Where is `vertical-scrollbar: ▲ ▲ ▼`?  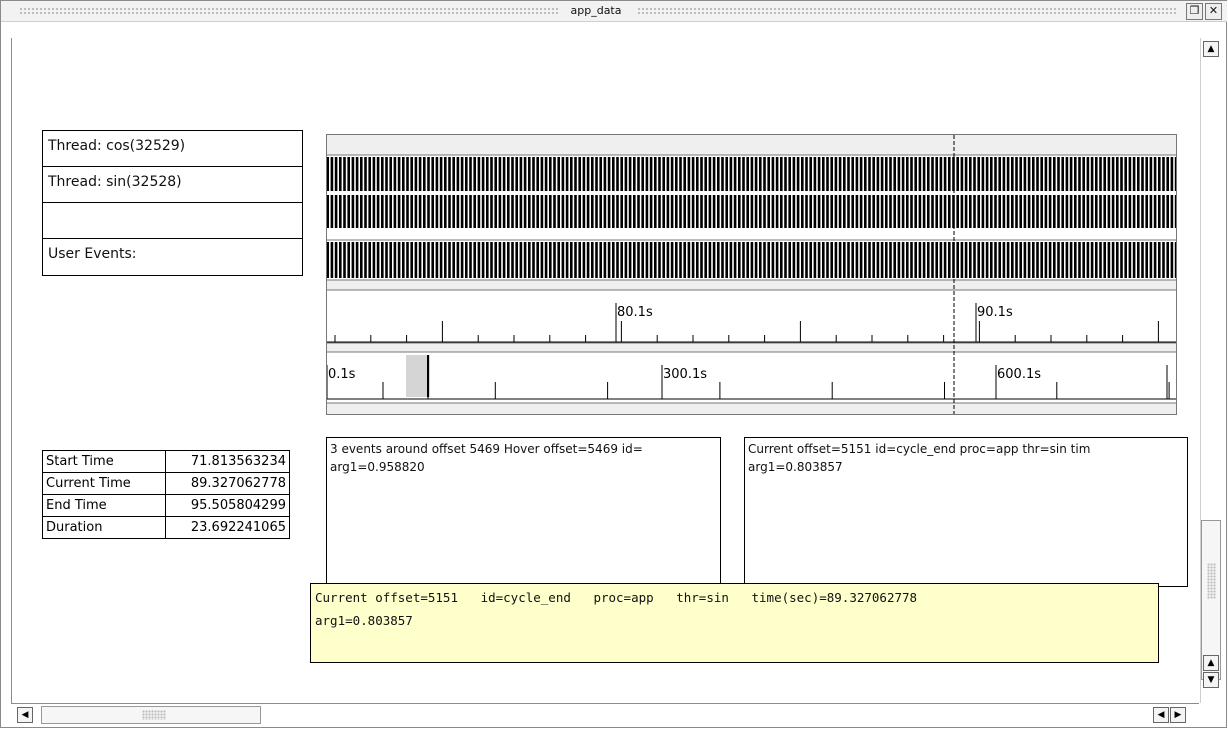 vertical-scrollbar: ▲ ▲ ▼ is located at coordinates (1211, 370).